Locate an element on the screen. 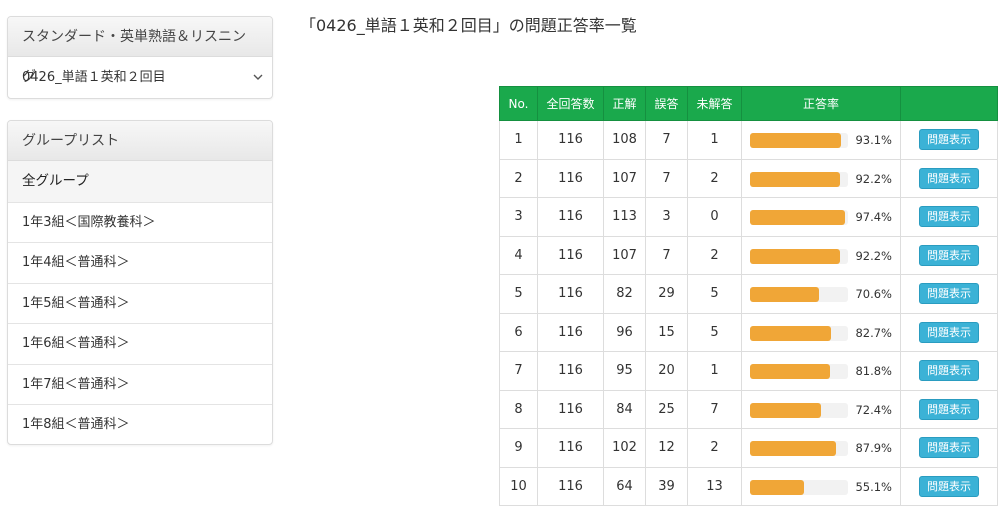  table-row: 10 116 64 39 13 55.1% 問題表示 is located at coordinates (748, 486).